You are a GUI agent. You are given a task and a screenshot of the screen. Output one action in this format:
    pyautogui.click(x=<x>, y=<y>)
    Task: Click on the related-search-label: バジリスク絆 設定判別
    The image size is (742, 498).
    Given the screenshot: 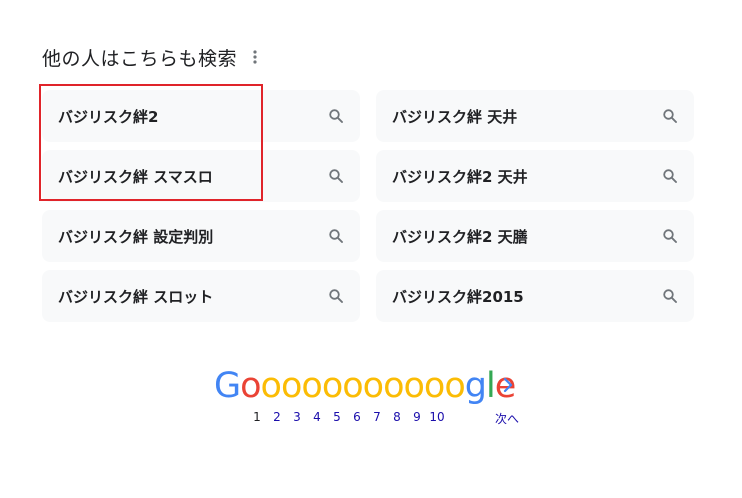 What is the action you would take?
    pyautogui.click(x=136, y=236)
    